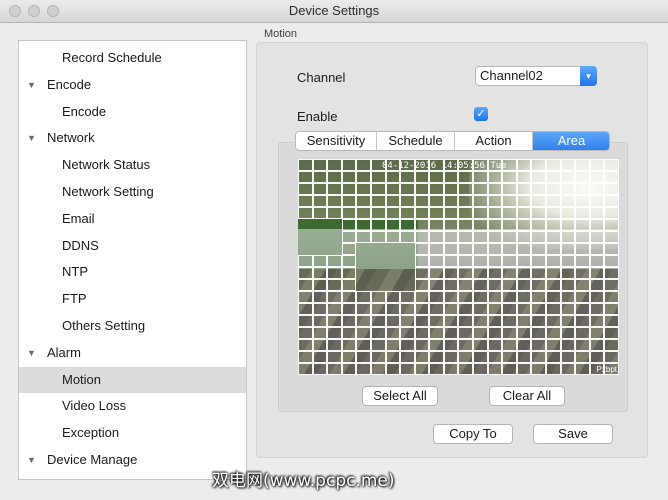 This screenshot has width=668, height=500. I want to click on tab-area: Area, so click(571, 141).